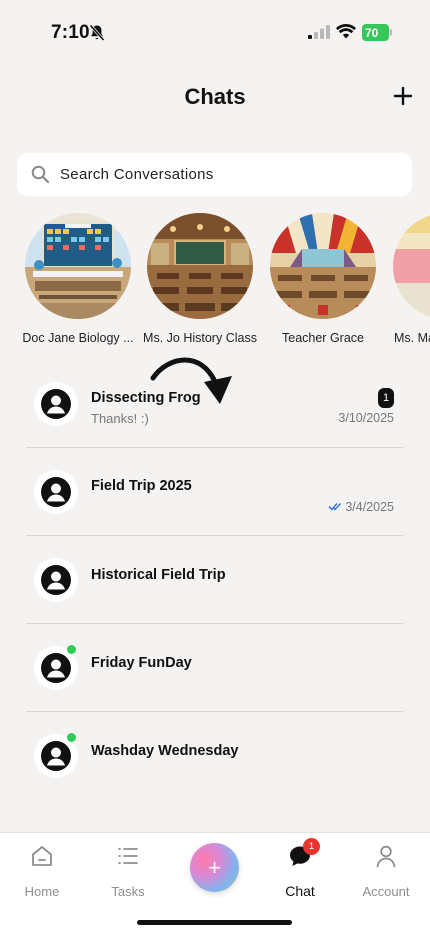 This screenshot has height=933, width=430. Describe the element at coordinates (200, 338) in the screenshot. I see `story-label: Ms. Jo History Class` at that location.